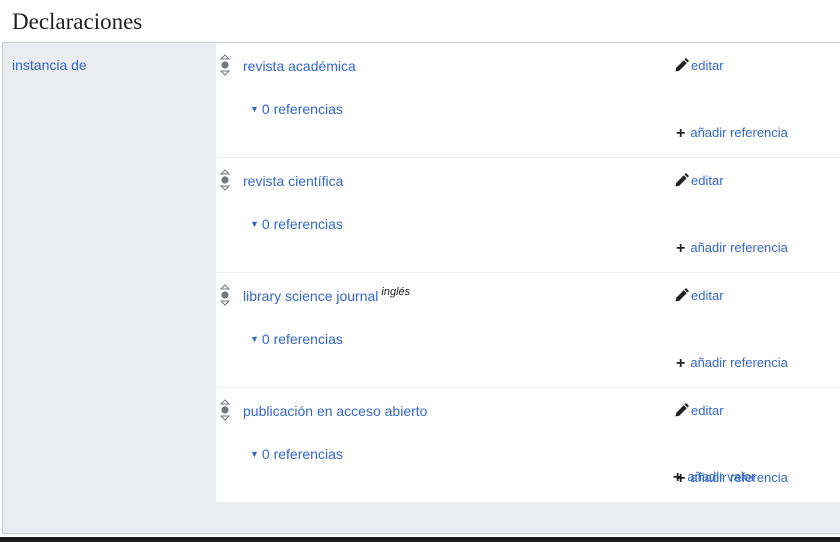 The image size is (840, 542). What do you see at coordinates (714, 477) in the screenshot?
I see `add-value-button: + añadir valor` at bounding box center [714, 477].